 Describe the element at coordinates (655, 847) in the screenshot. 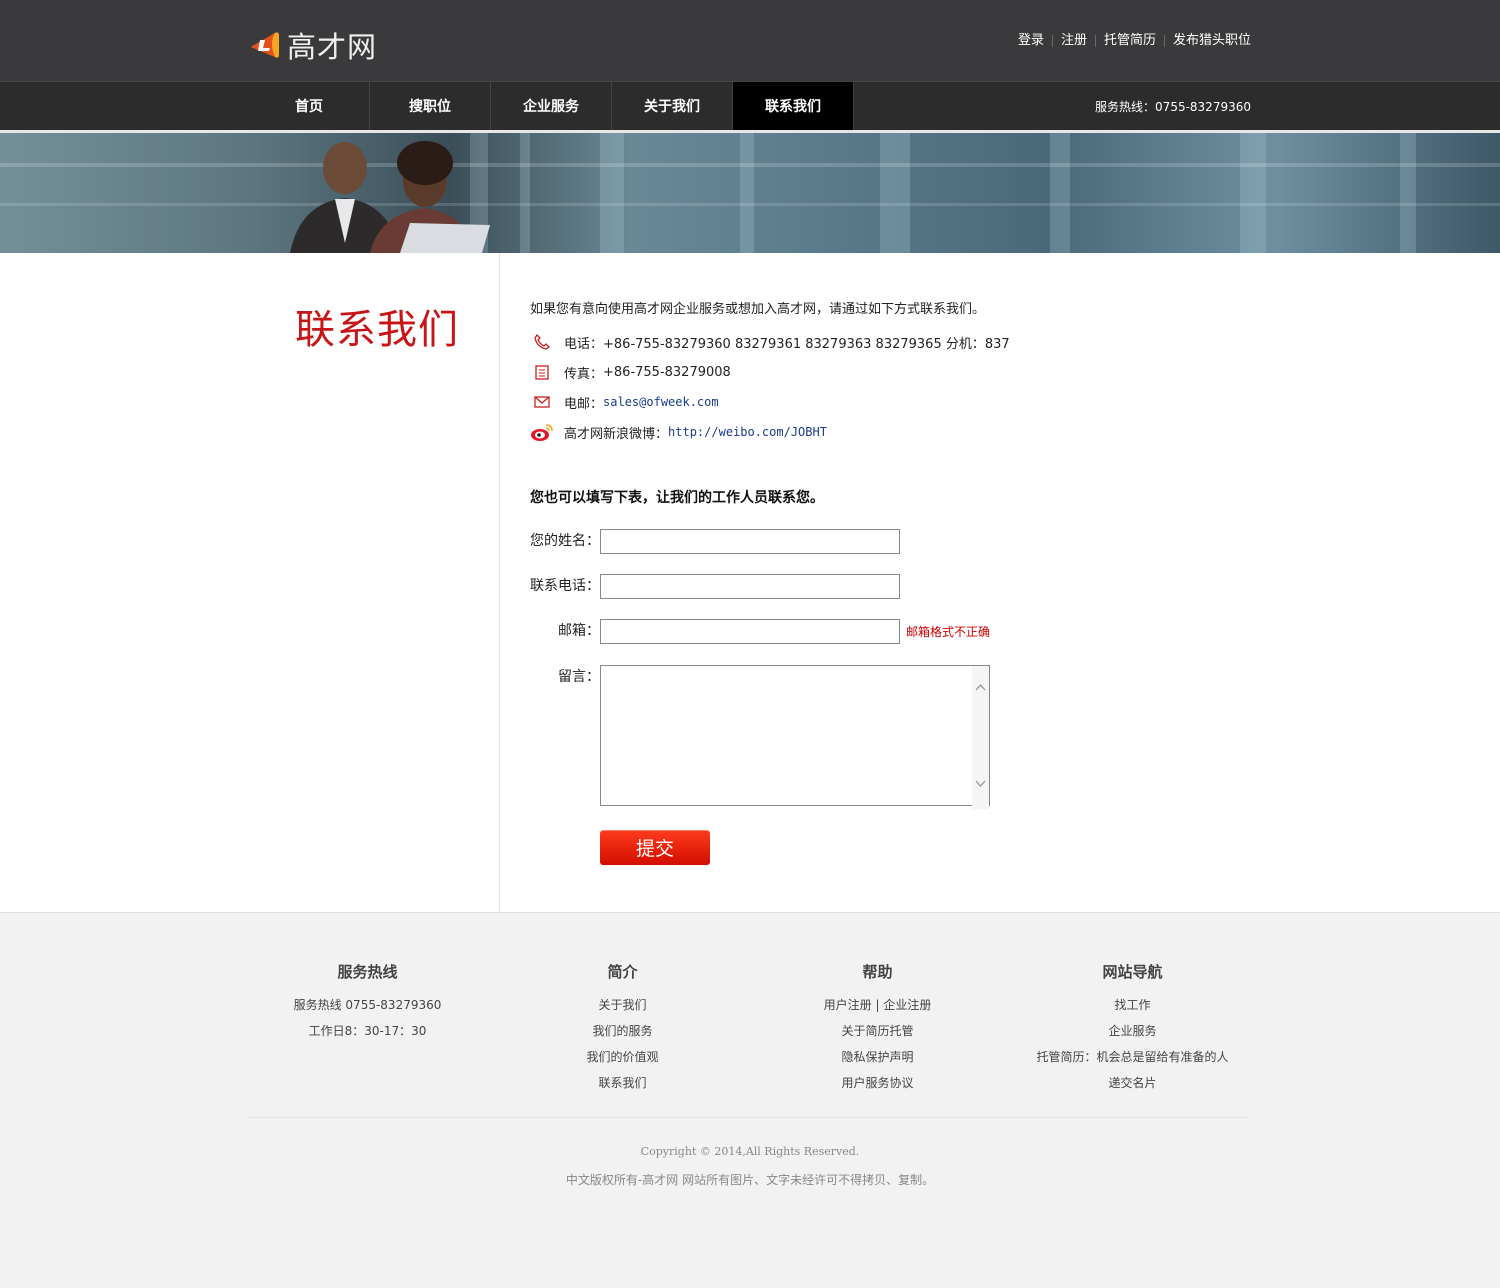

I see `submit-button: 提交` at that location.